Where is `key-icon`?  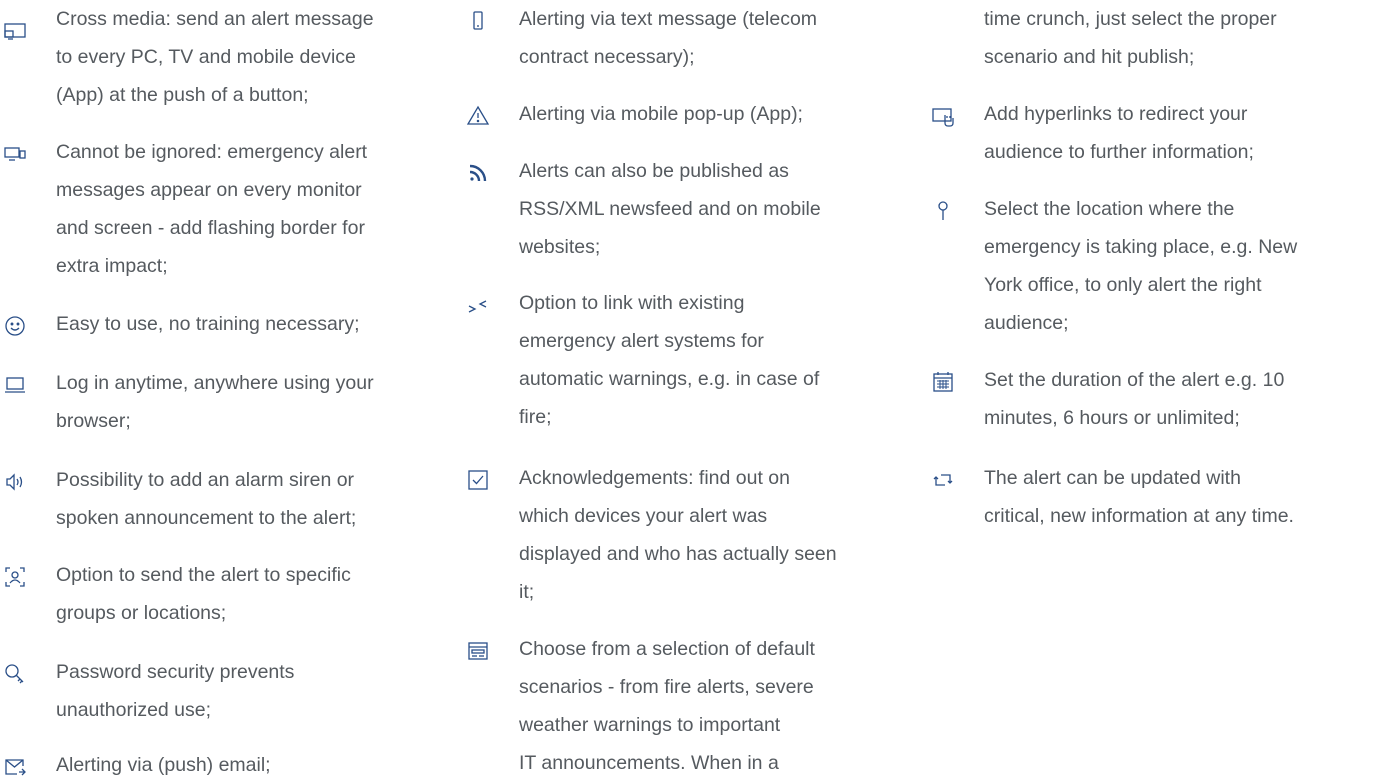
key-icon is located at coordinates (15, 674).